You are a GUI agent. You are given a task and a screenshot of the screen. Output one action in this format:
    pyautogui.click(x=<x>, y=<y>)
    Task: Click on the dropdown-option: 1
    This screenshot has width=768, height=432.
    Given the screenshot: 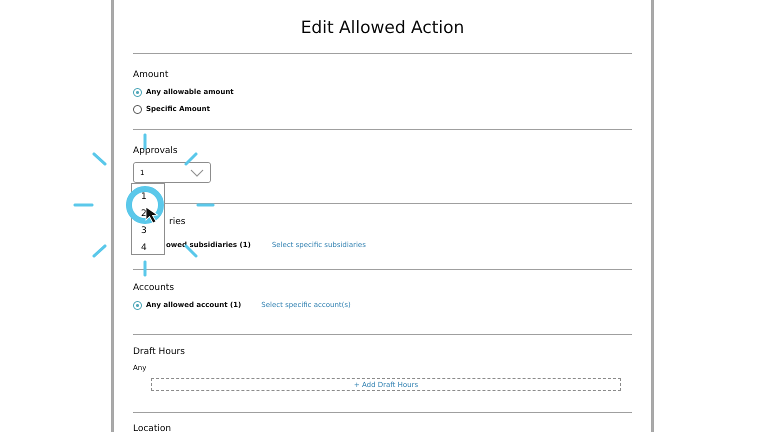 What is the action you would take?
    pyautogui.click(x=148, y=197)
    